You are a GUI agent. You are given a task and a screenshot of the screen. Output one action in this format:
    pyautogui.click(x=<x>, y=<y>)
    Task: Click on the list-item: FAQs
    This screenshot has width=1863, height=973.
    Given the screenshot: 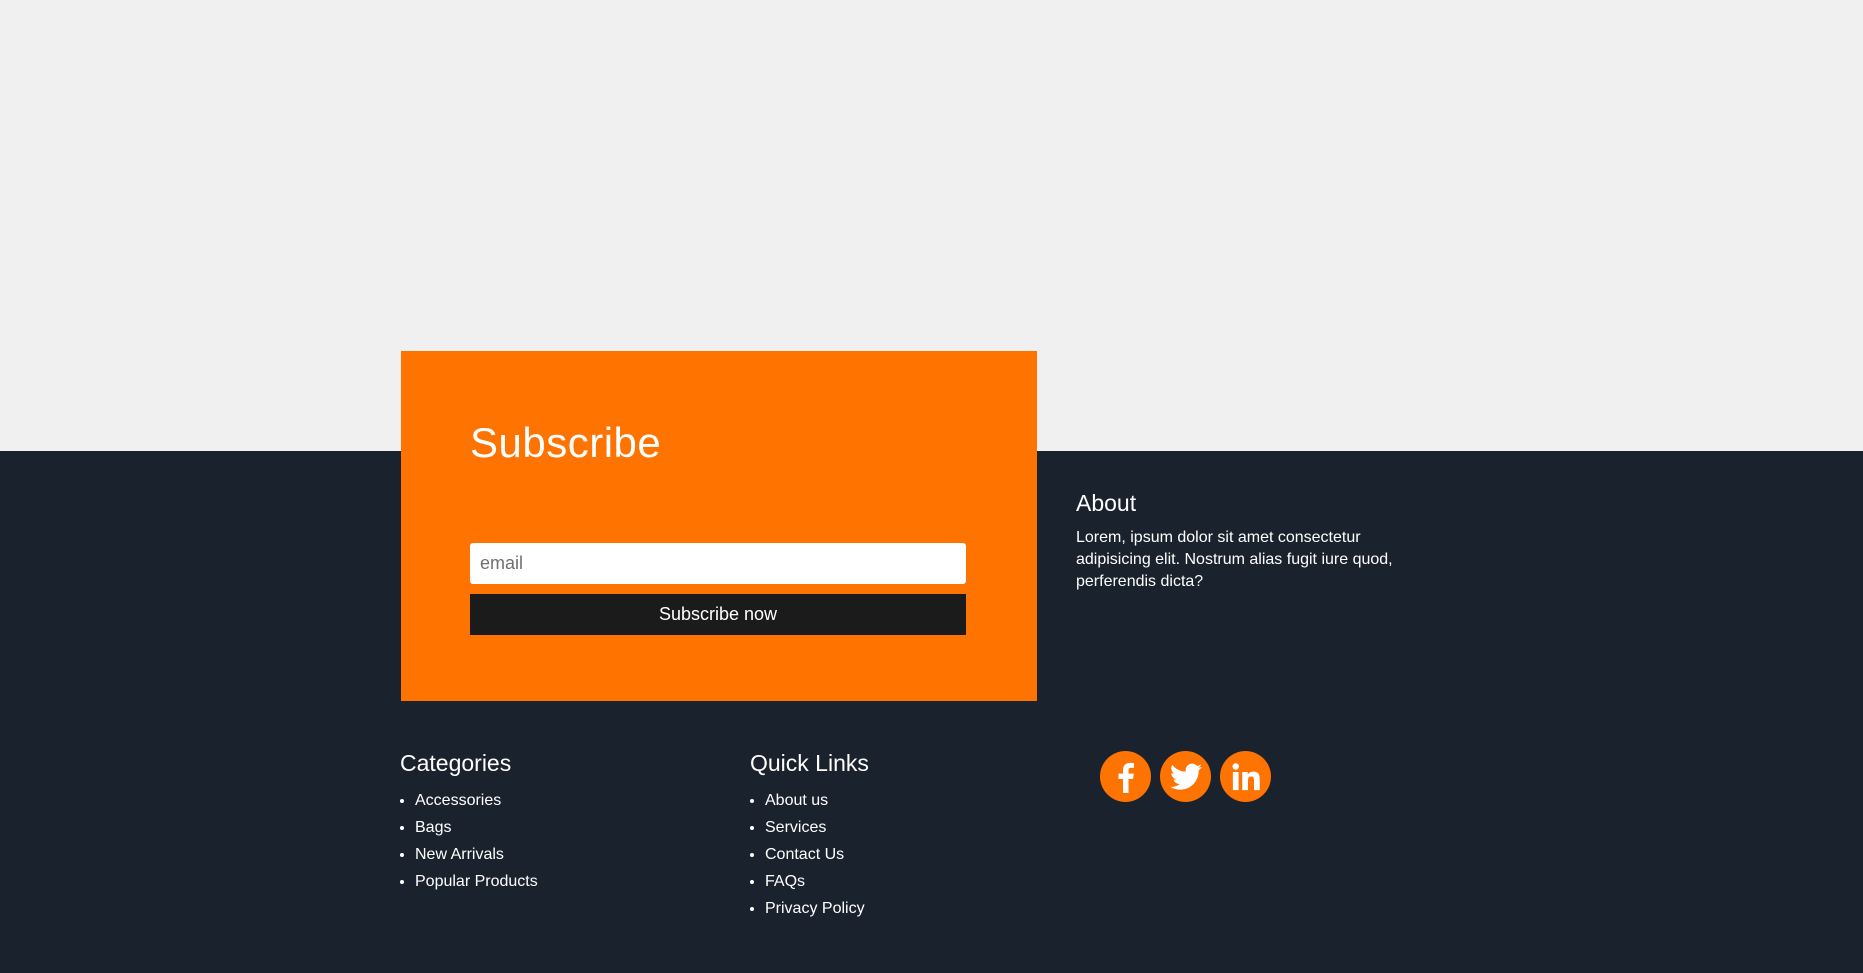 What is the action you would take?
    pyautogui.click(x=817, y=881)
    